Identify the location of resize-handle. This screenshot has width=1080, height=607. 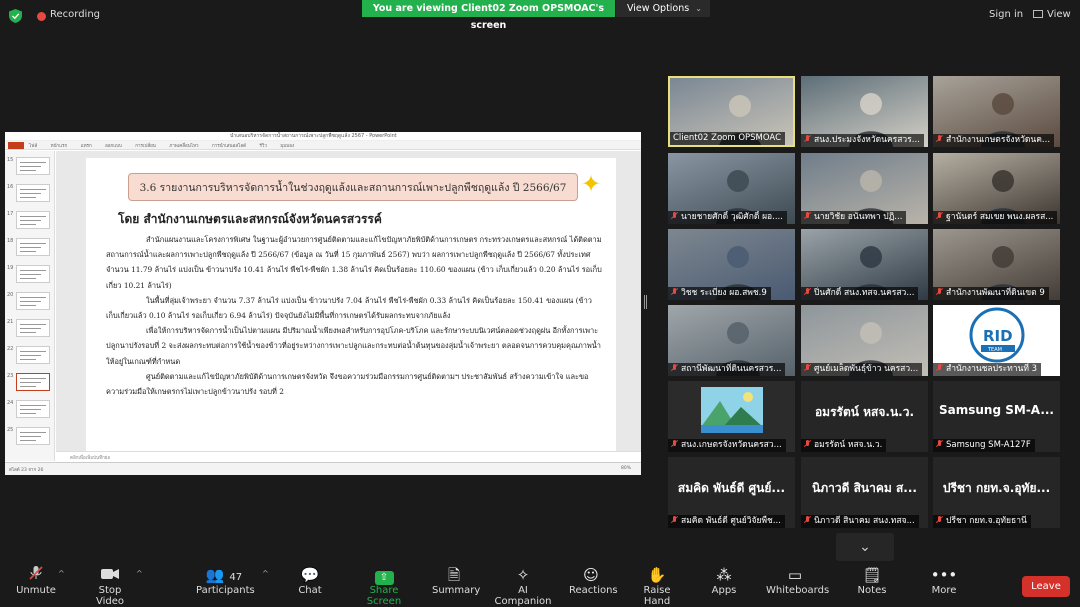
(645, 302).